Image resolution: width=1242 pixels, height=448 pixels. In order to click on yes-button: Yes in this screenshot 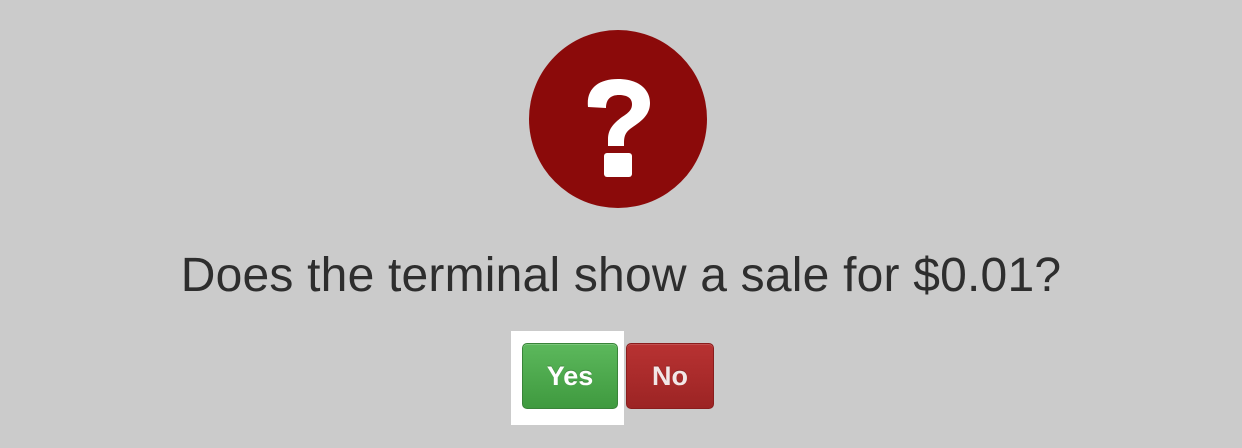, I will do `click(570, 376)`.